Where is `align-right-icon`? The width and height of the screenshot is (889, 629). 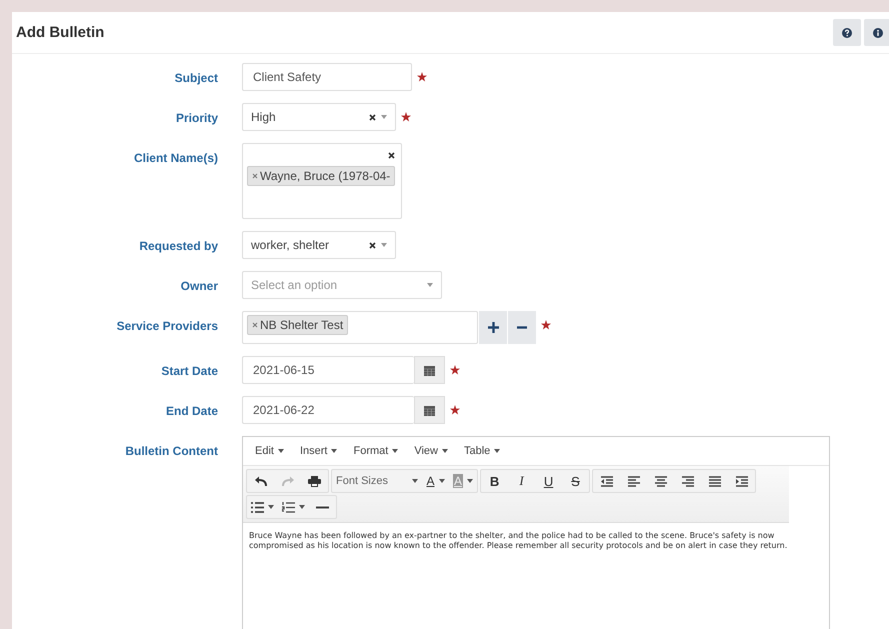 align-right-icon is located at coordinates (688, 481).